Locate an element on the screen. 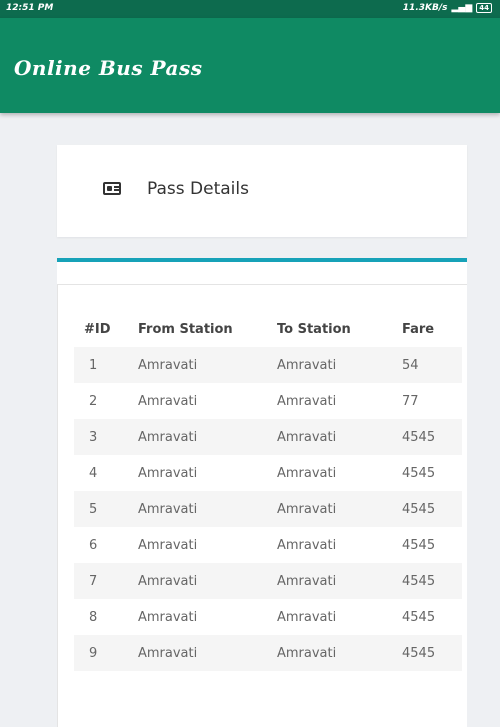 The width and height of the screenshot is (500, 727). cell-id: 2 is located at coordinates (93, 401).